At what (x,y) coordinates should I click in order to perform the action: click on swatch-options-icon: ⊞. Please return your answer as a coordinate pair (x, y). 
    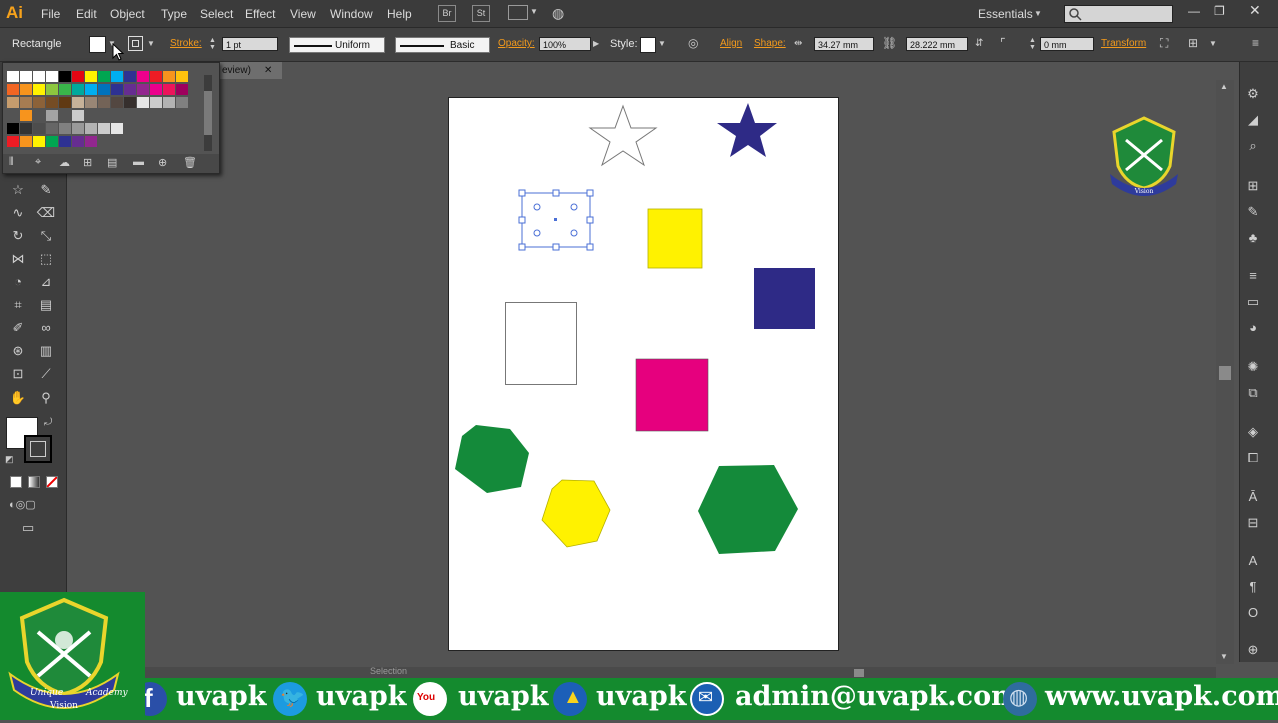
    Looking at the image, I should click on (87, 162).